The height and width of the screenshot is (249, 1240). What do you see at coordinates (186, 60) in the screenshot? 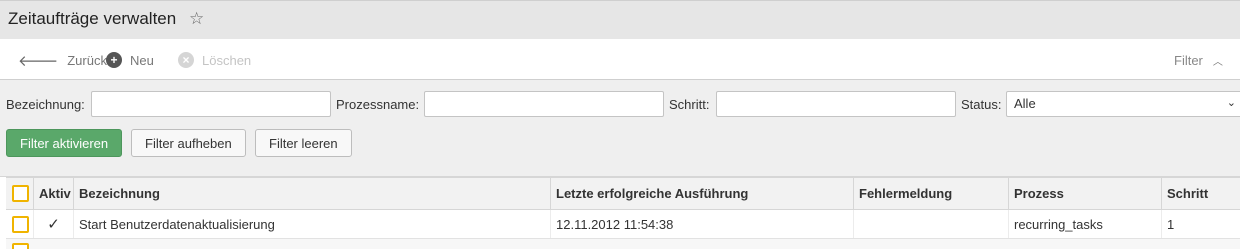
I see `close-circle-icon: ×` at bounding box center [186, 60].